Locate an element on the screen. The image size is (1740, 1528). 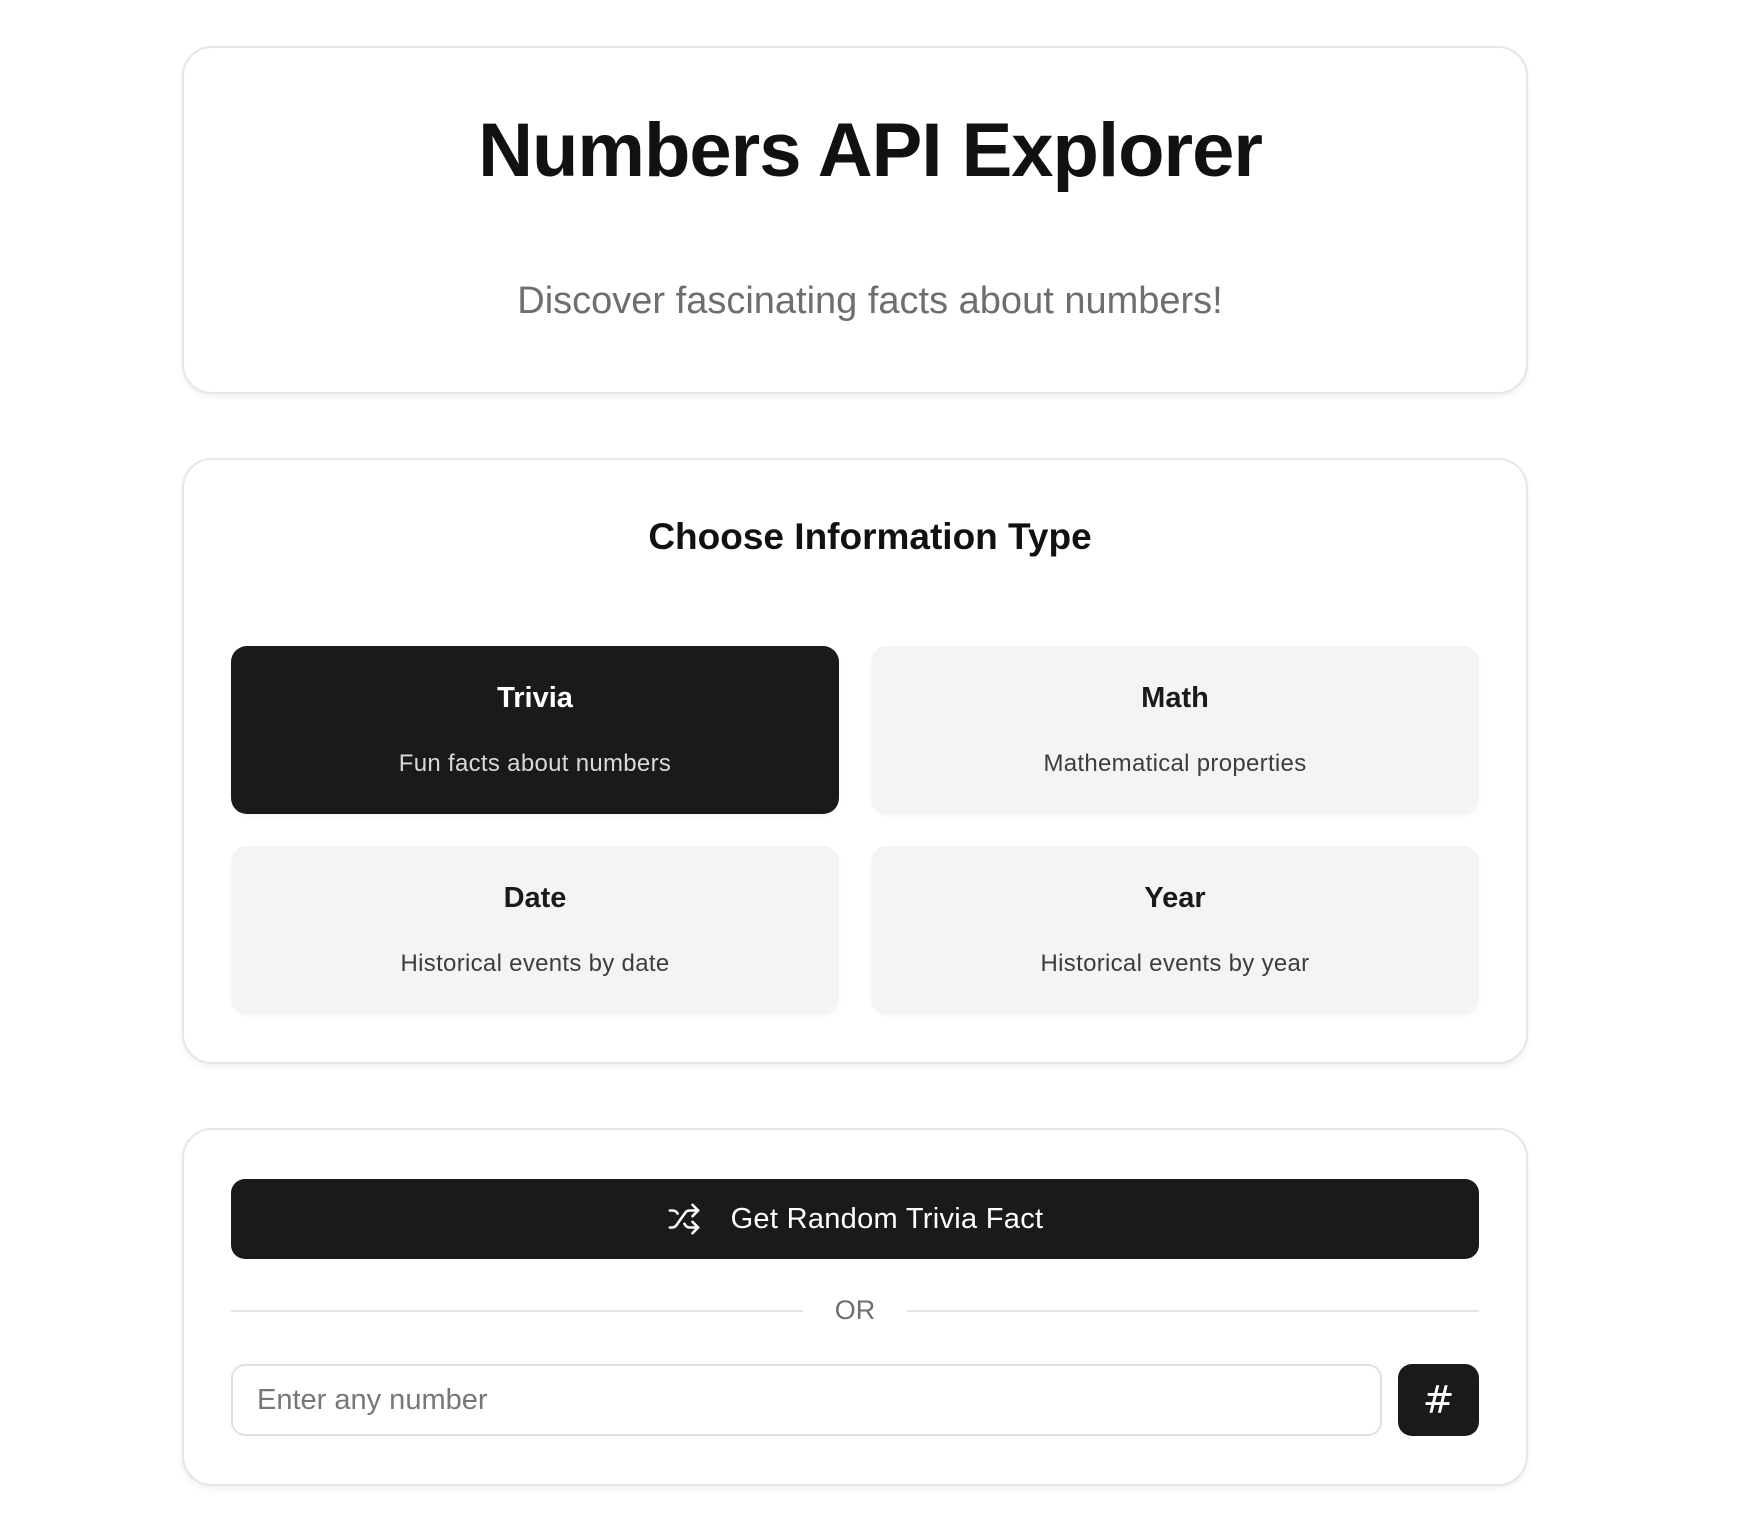
random-fact-button: Get Random Trivia Fact is located at coordinates (855, 1219).